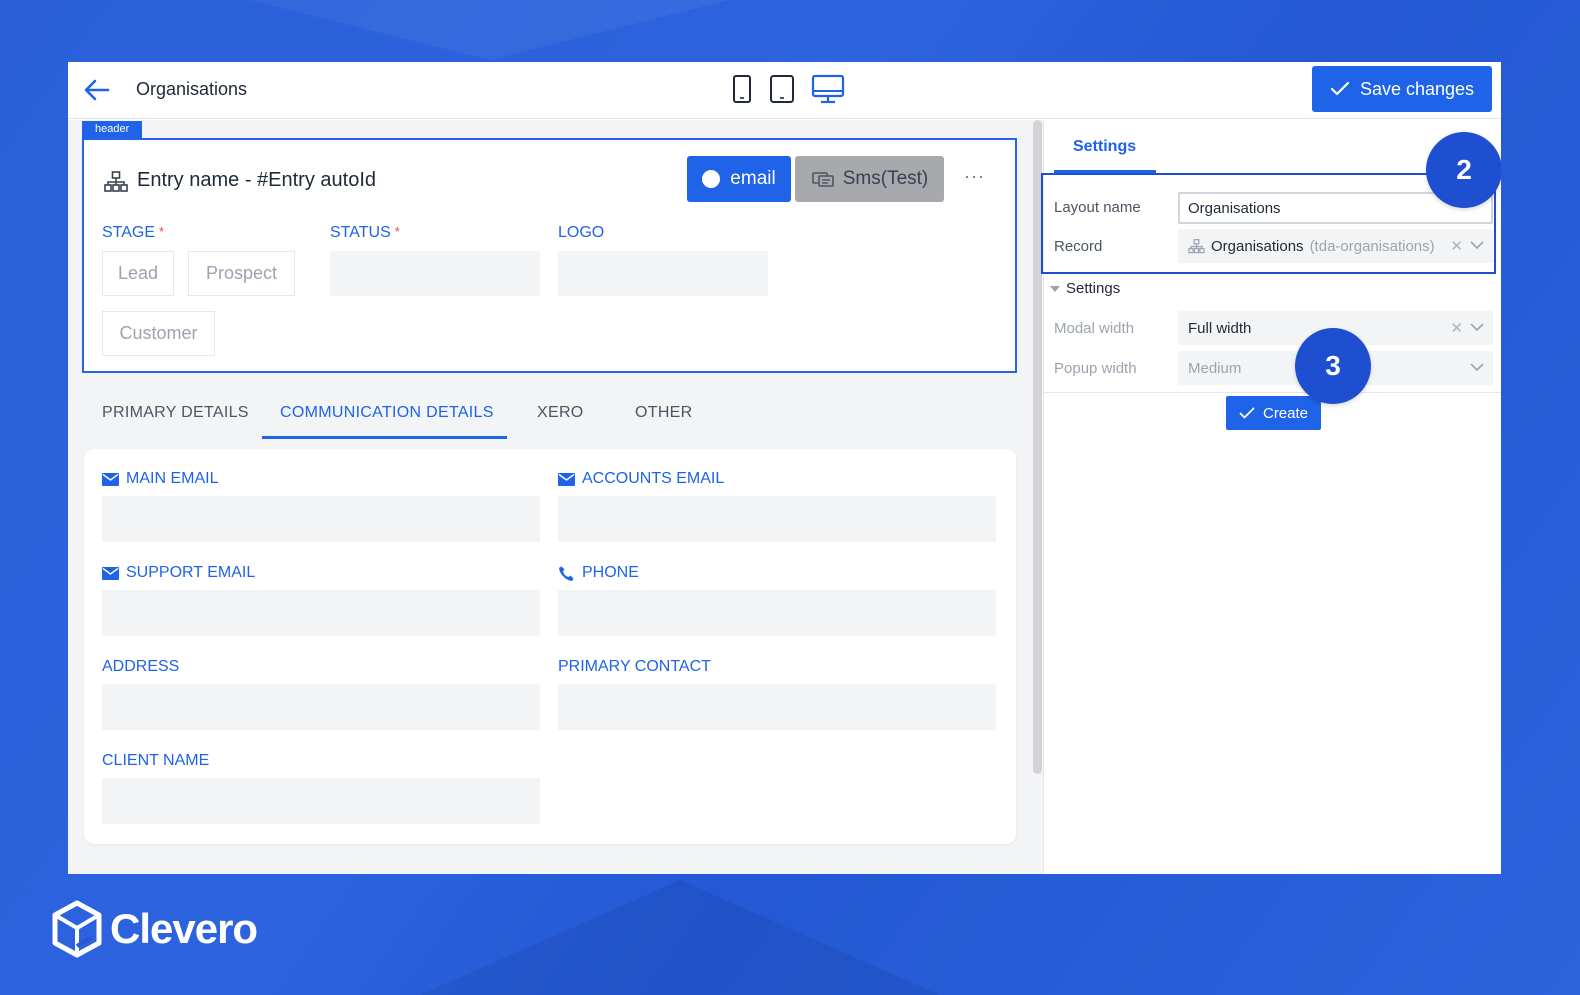  What do you see at coordinates (321, 707) in the screenshot?
I see `address-input` at bounding box center [321, 707].